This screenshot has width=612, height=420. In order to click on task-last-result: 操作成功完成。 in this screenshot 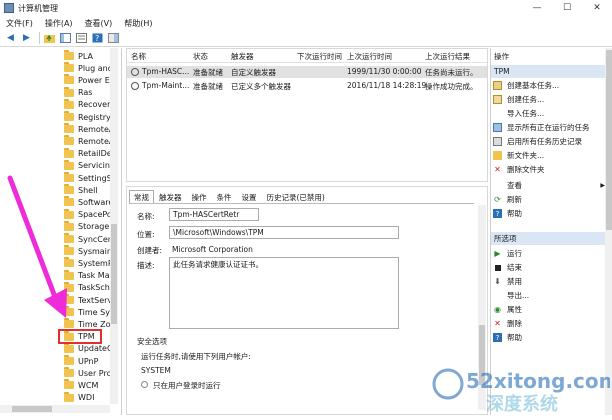, I will do `click(451, 86)`.